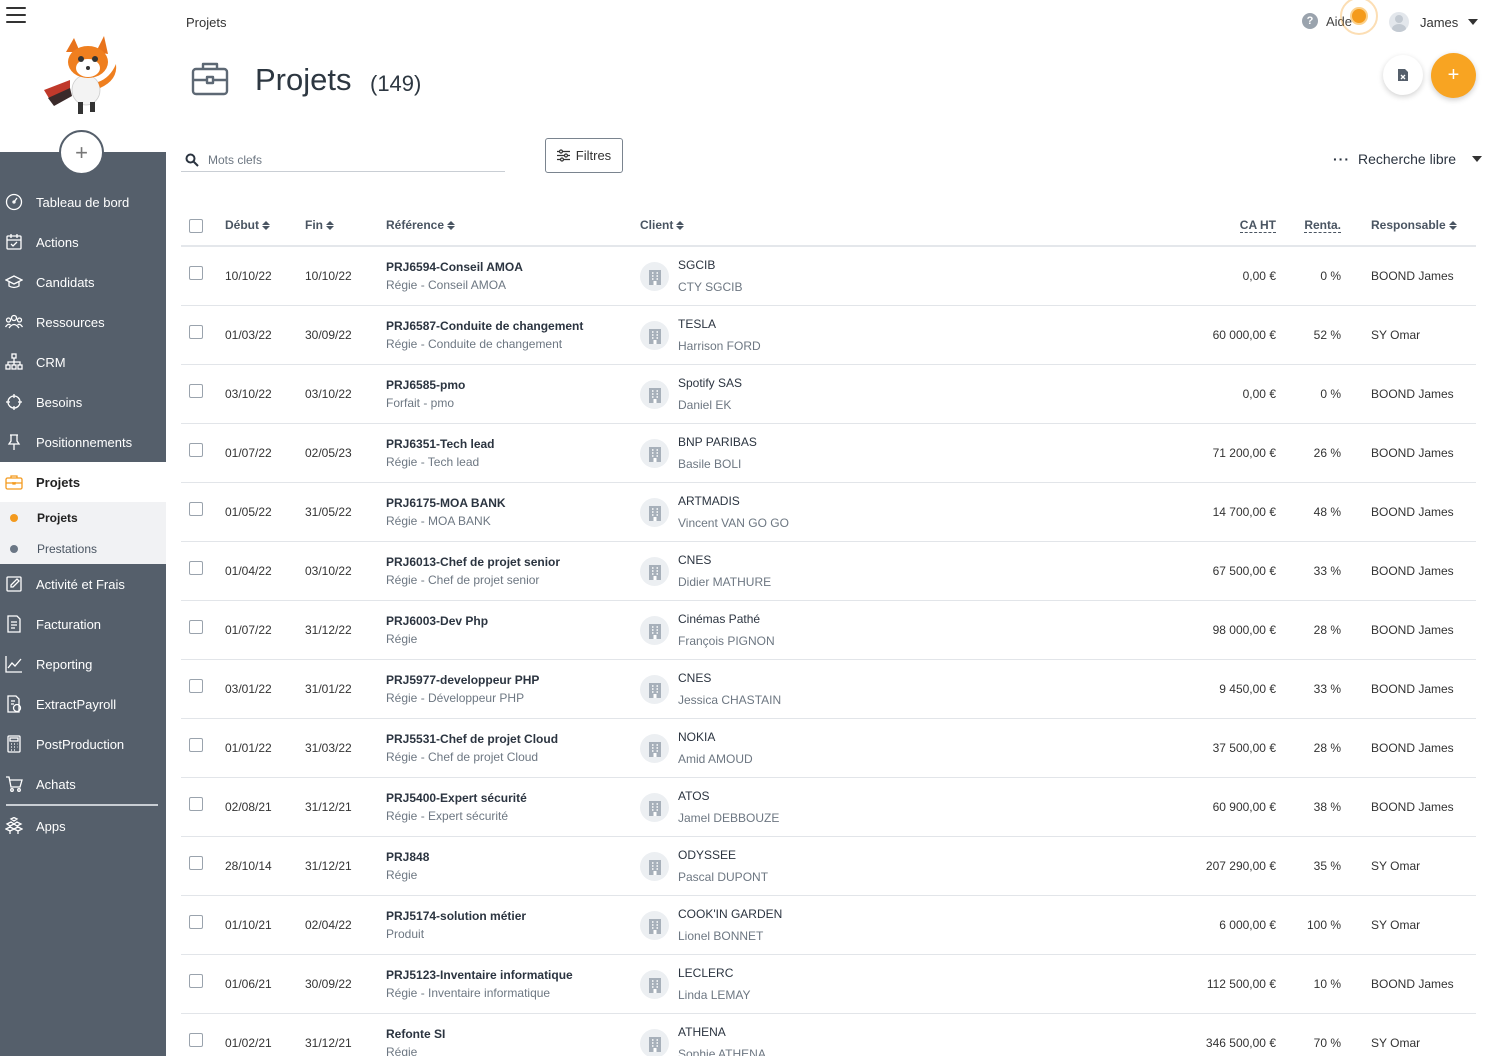  Describe the element at coordinates (473, 562) in the screenshot. I see `project-reference-link: PRJ6013-Chef de projet senior` at that location.